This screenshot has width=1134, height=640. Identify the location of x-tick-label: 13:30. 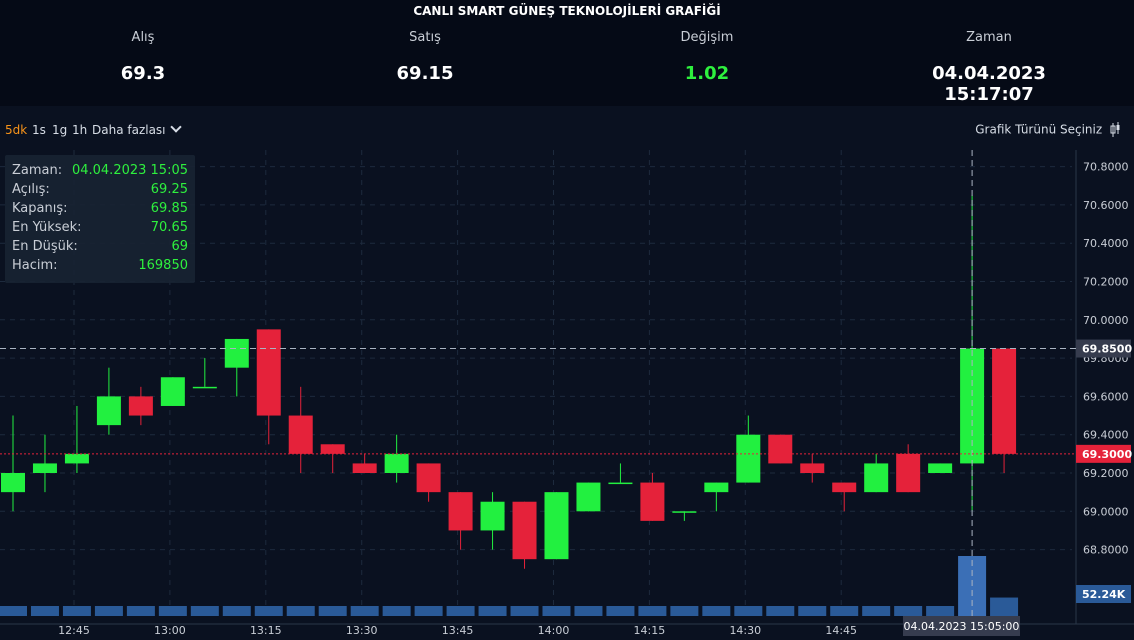
(362, 630).